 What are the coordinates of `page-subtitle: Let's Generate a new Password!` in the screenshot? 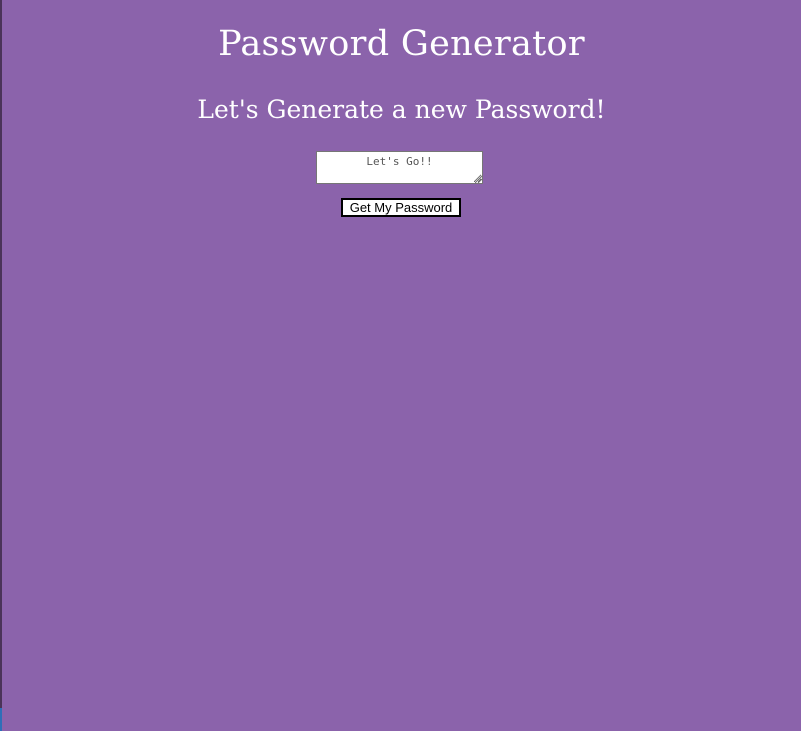 It's located at (401, 109).